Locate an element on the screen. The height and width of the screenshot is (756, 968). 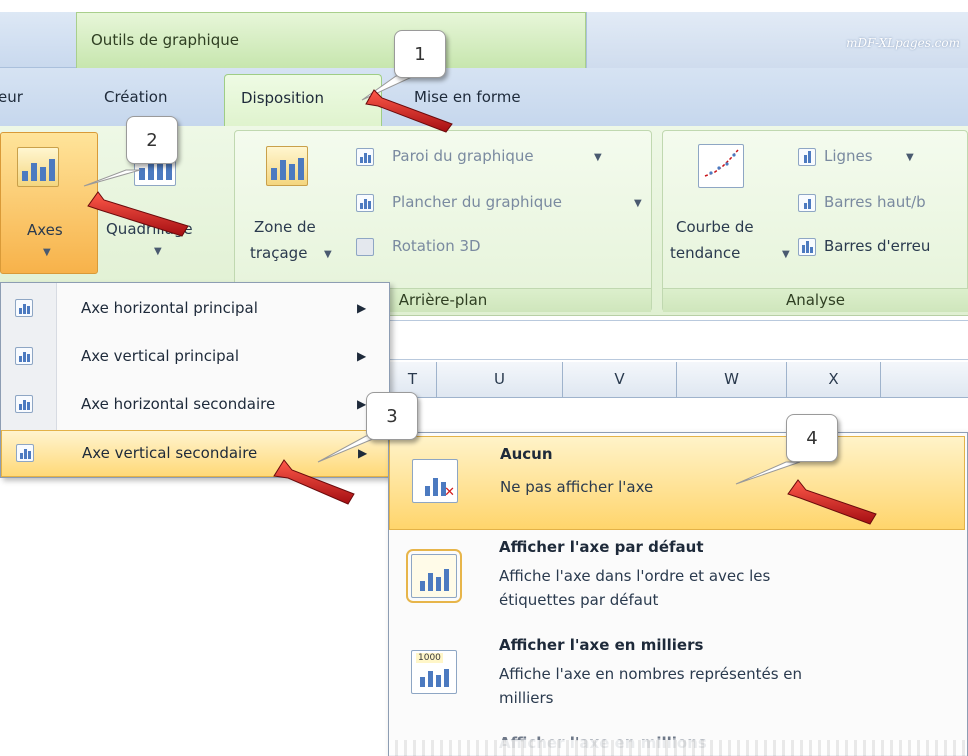
barres-haut-bas-button: Barres haut/b is located at coordinates (882, 205).